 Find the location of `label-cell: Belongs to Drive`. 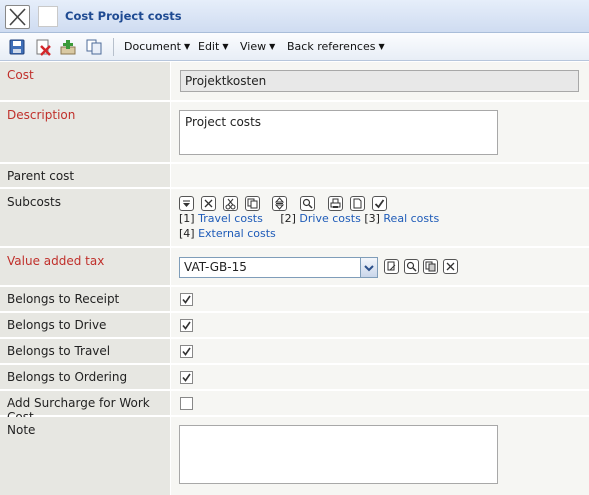

label-cell: Belongs to Drive is located at coordinates (85, 325).